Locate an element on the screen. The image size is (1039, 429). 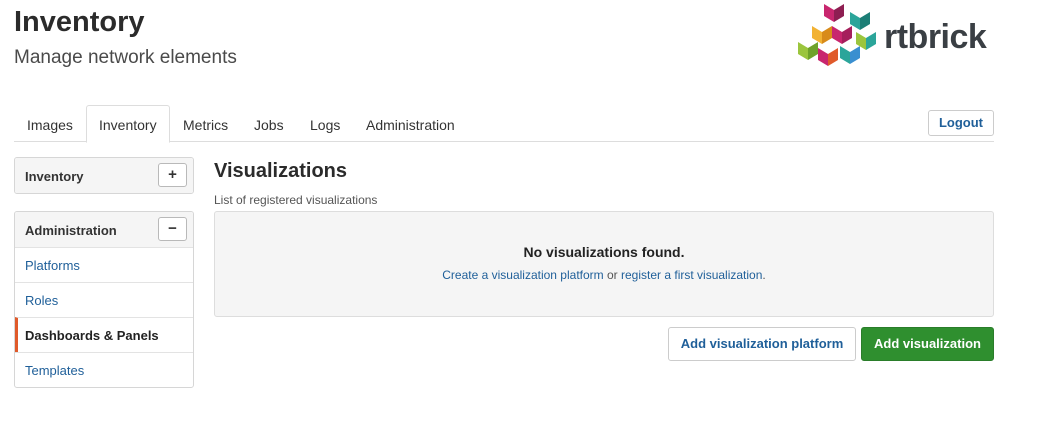
tab-administration: Administration is located at coordinates (410, 123).